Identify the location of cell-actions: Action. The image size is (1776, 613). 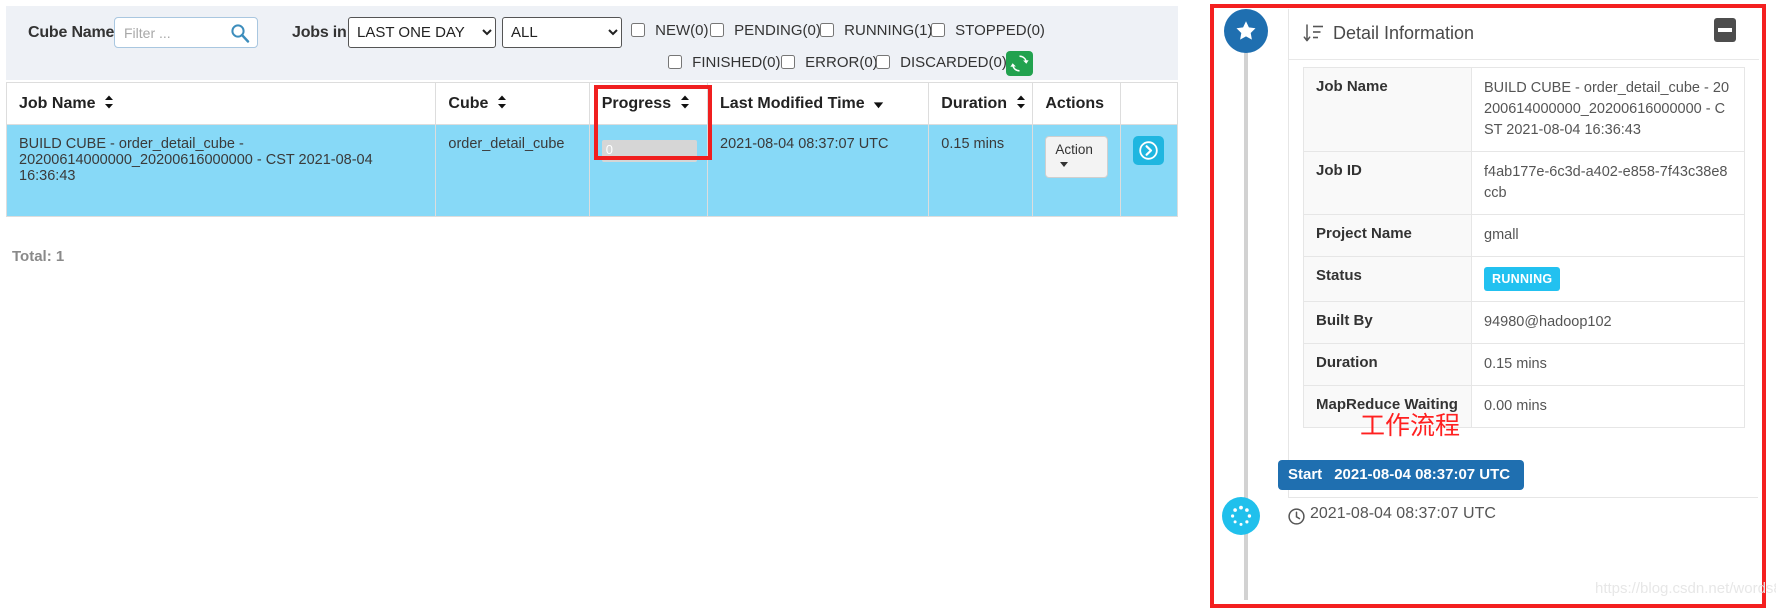
(1076, 170).